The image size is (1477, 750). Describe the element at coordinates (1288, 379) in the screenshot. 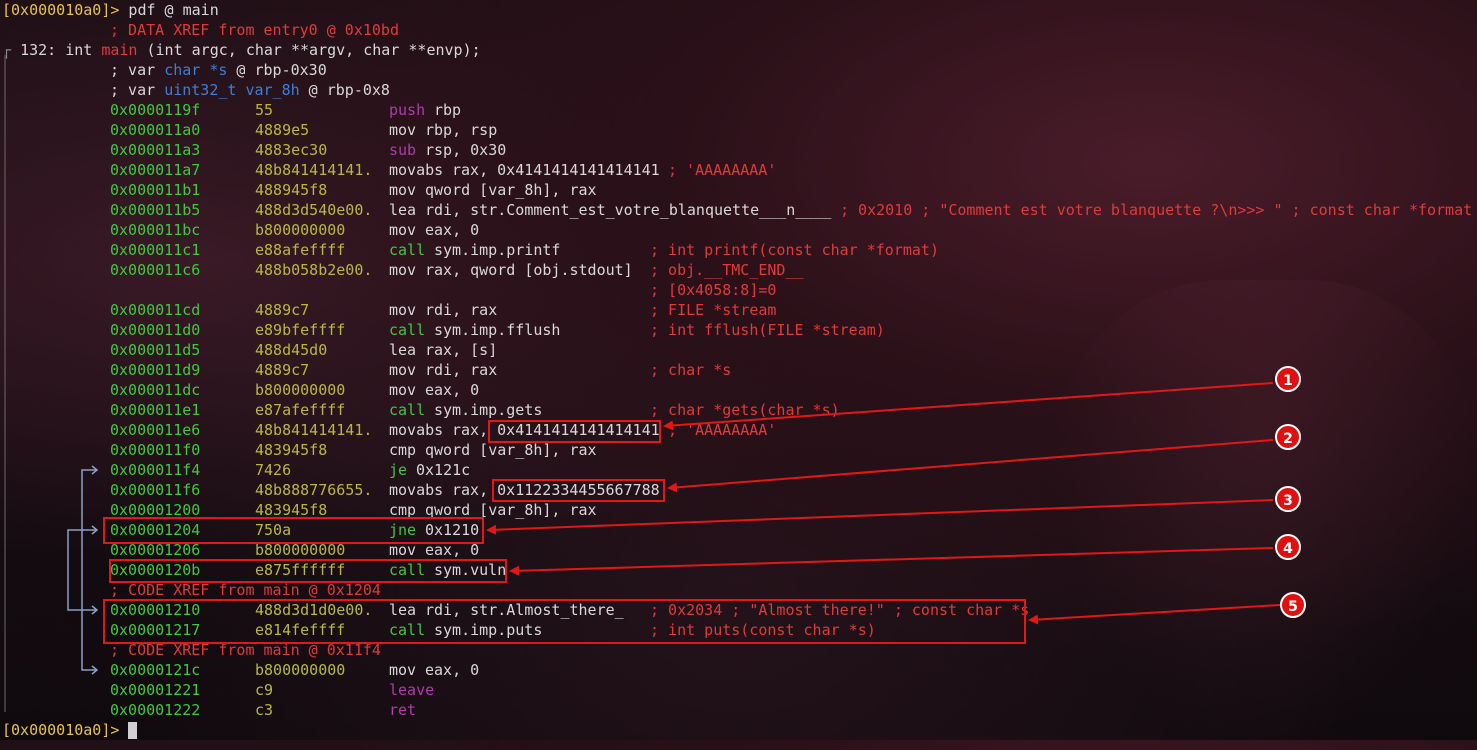

I see `annotation-badge-1: 1` at that location.